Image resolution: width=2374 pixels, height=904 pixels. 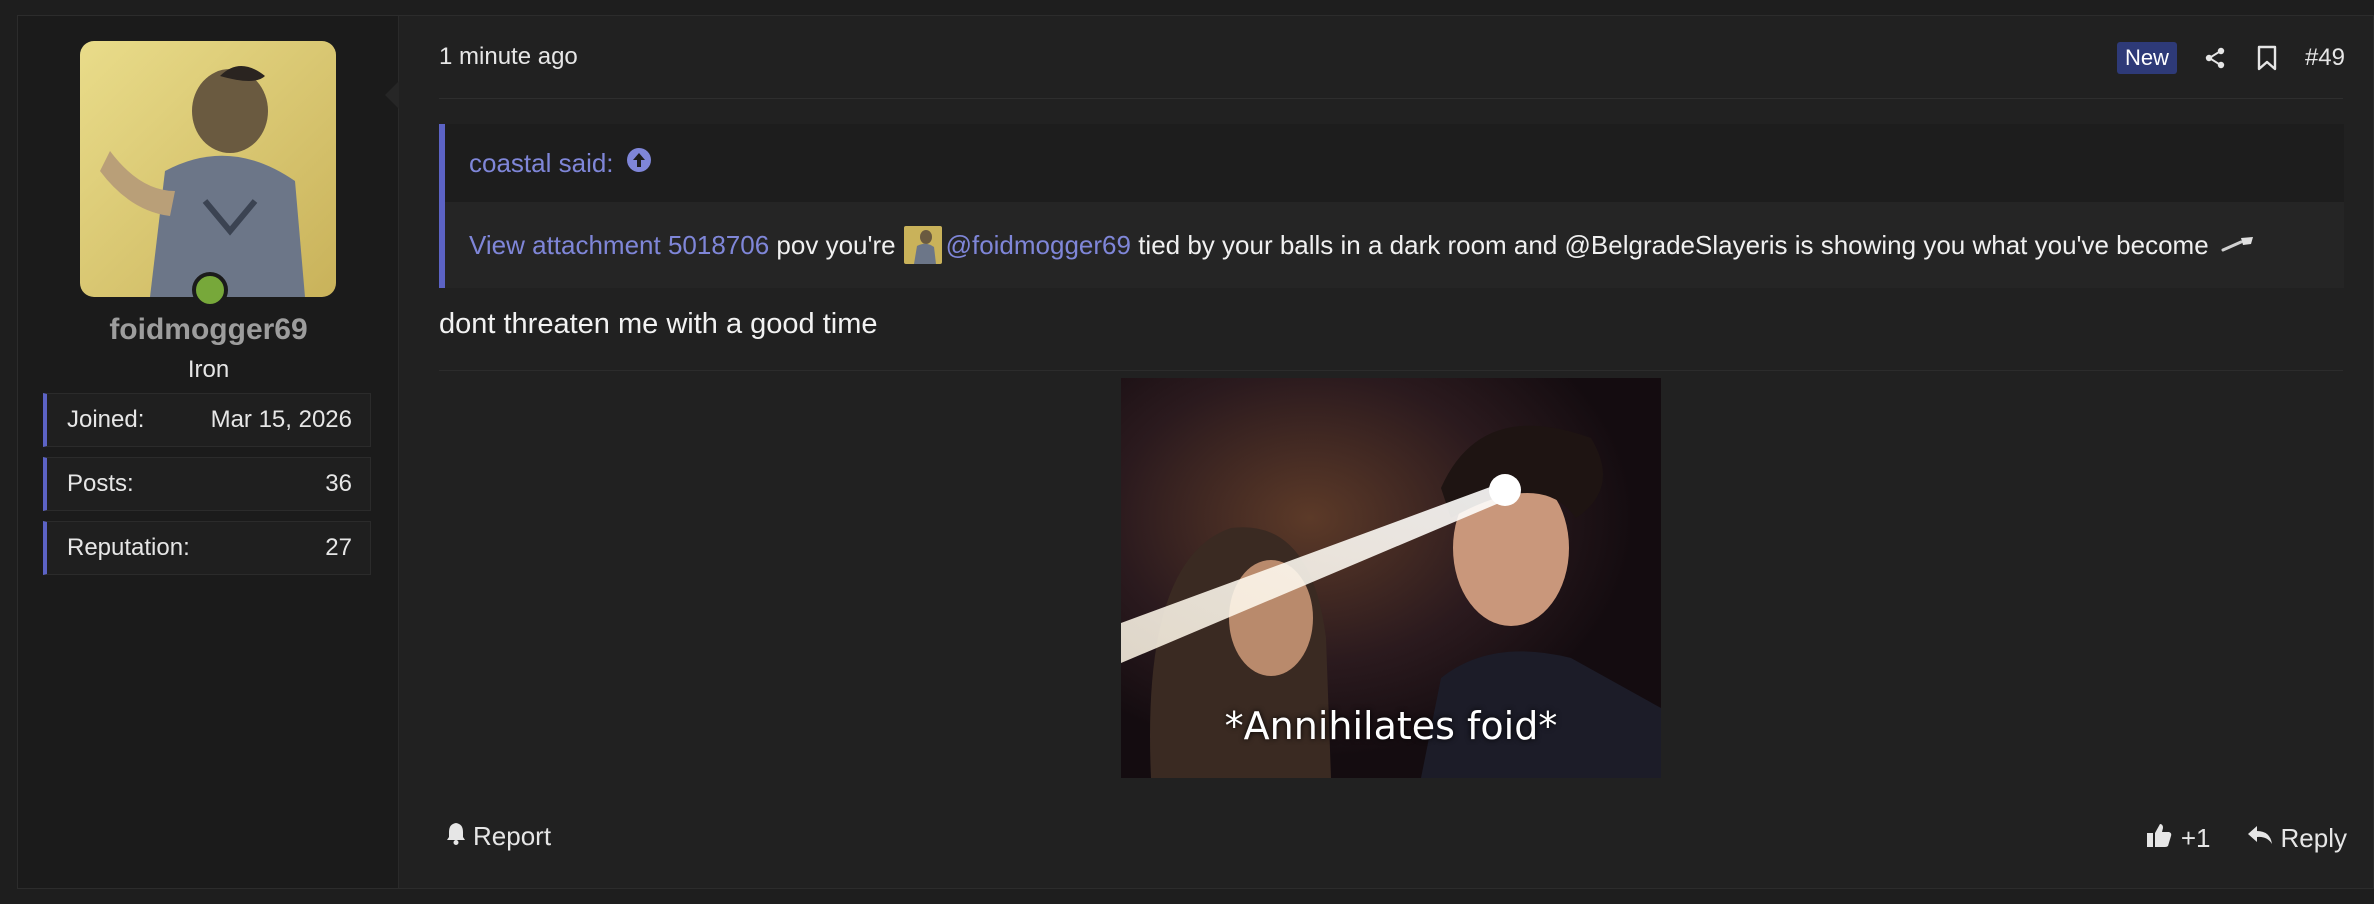 I want to click on stat-value: Mar 15, 2026, so click(x=281, y=419).